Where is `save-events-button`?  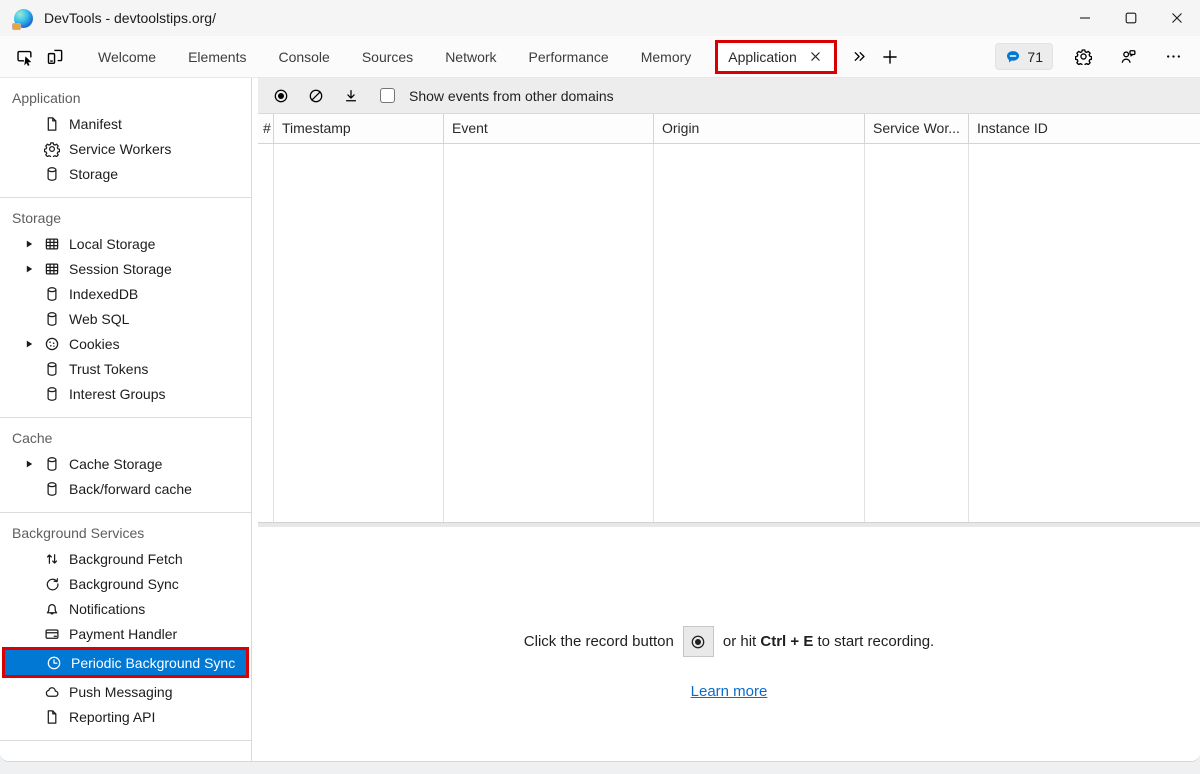
save-events-button is located at coordinates (351, 96).